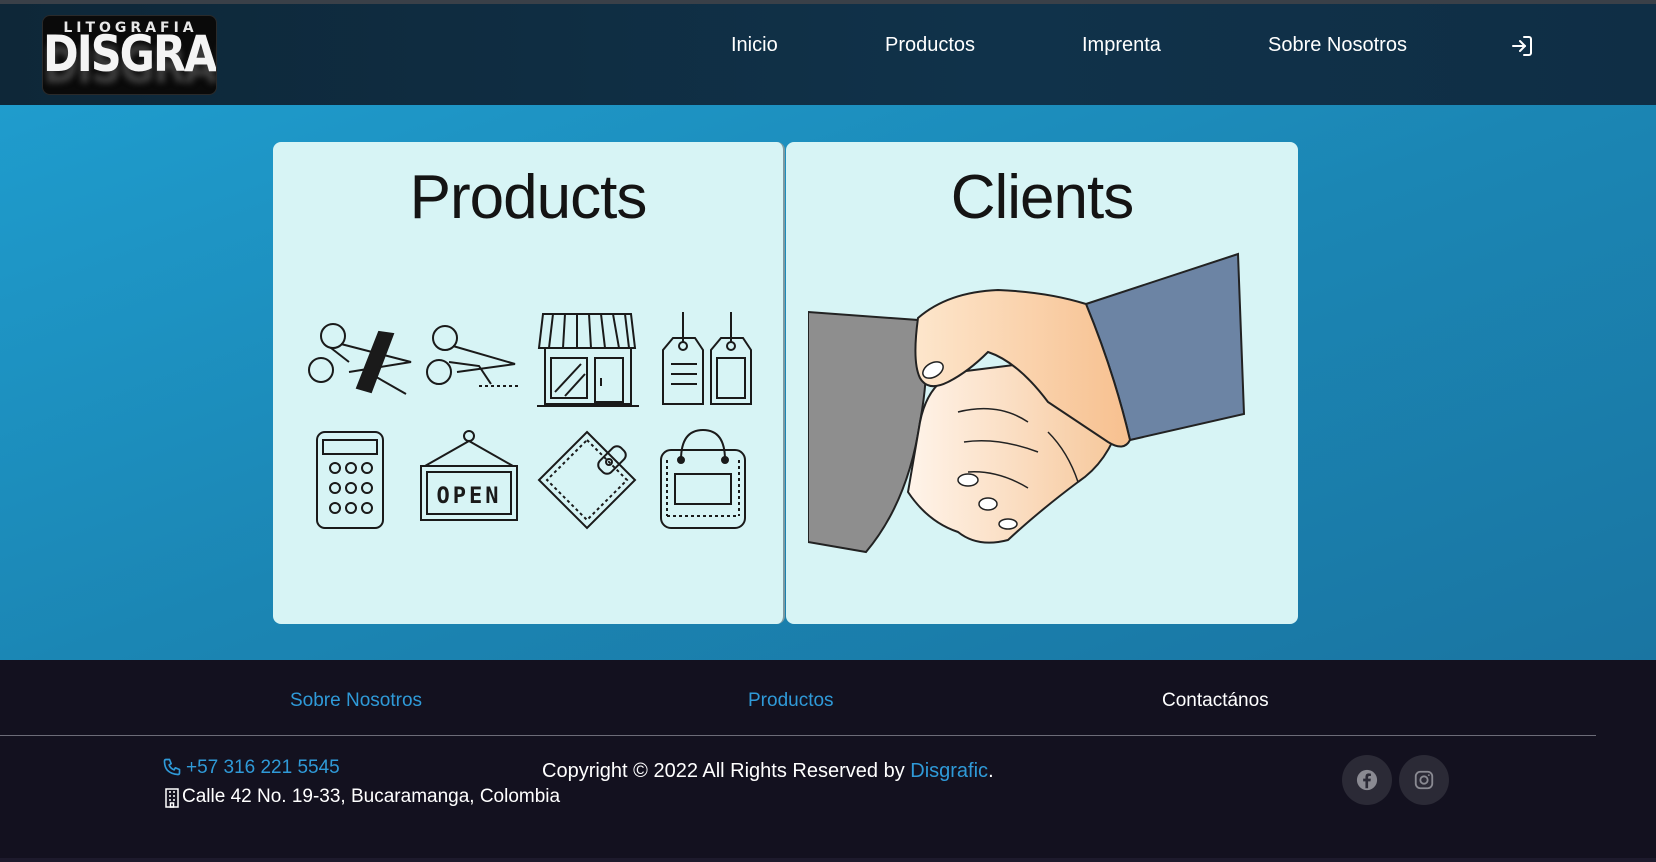 The width and height of the screenshot is (1656, 862). What do you see at coordinates (350, 480) in the screenshot?
I see `calculator-icon` at bounding box center [350, 480].